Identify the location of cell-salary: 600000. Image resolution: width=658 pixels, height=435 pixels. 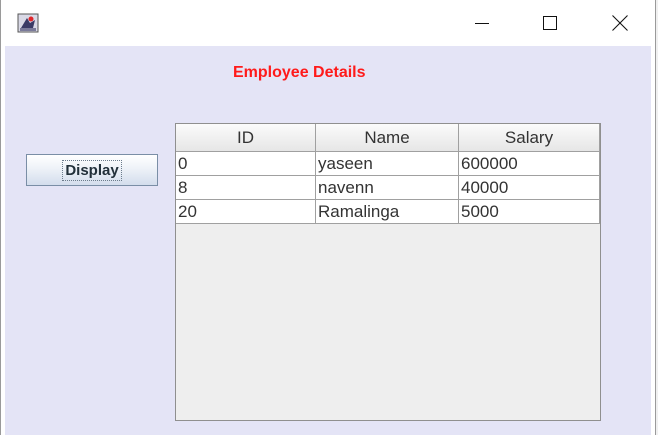
(529, 164).